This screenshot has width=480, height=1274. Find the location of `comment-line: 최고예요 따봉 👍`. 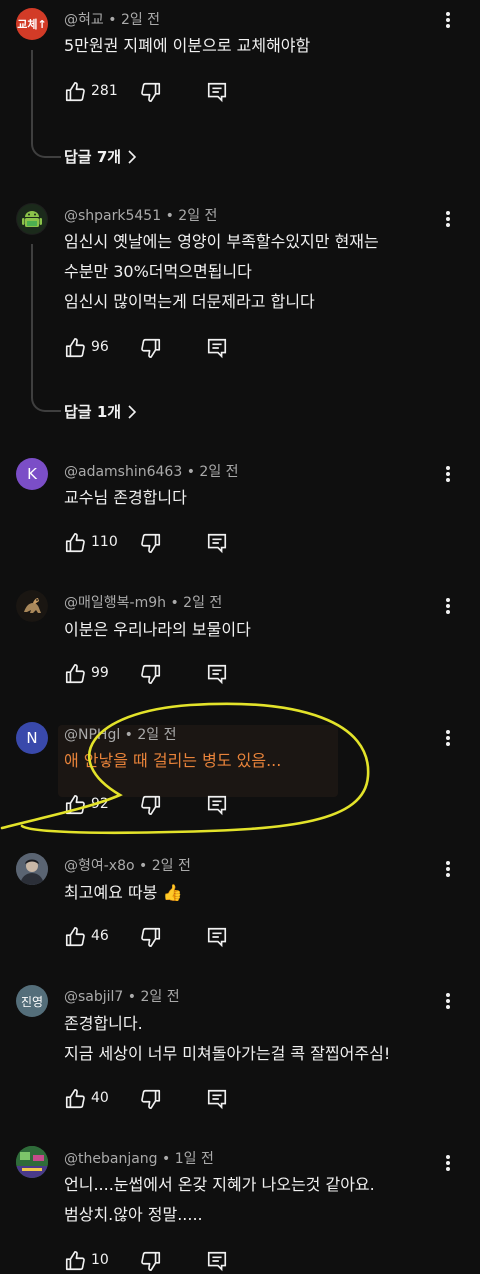

comment-line: 최고예요 따봉 👍 is located at coordinates (123, 892).